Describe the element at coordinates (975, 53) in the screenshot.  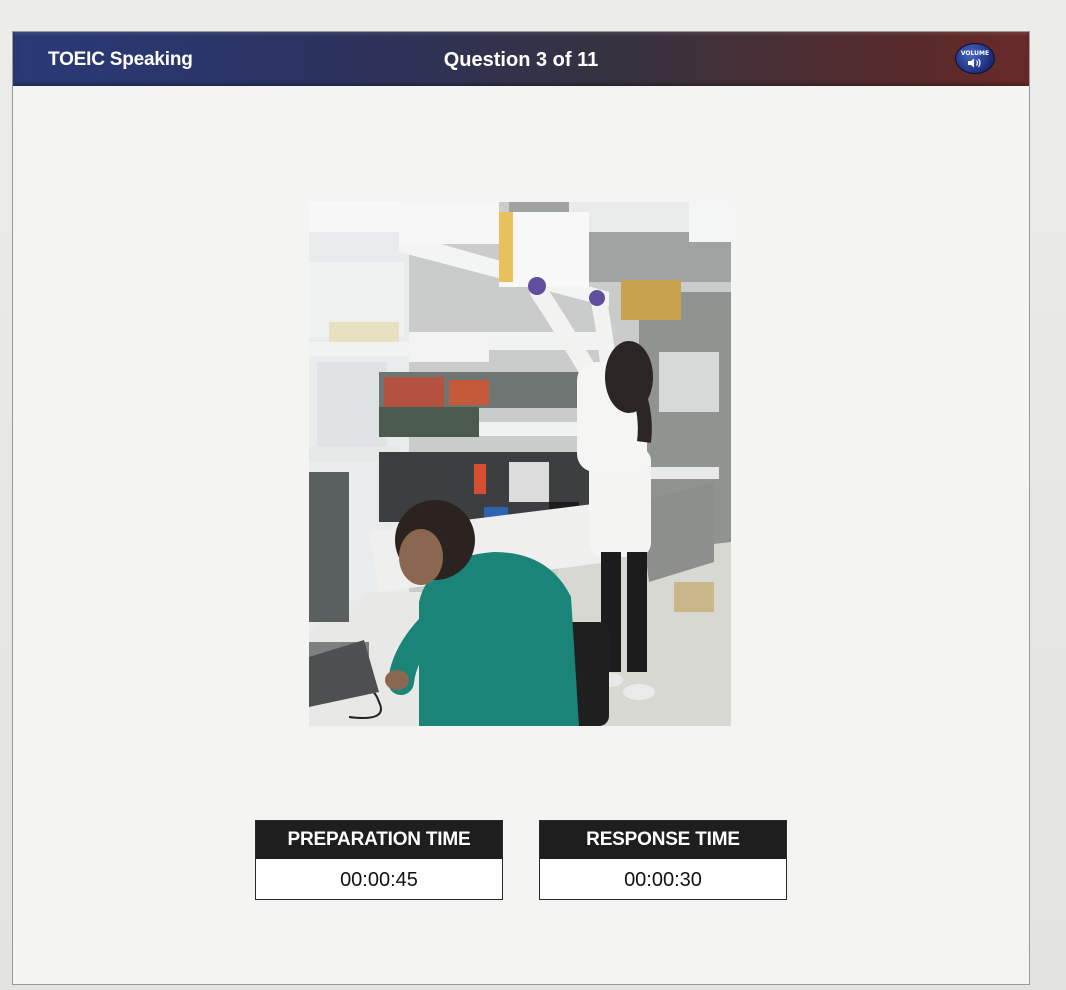
I see `volume-label: VOLUME` at that location.